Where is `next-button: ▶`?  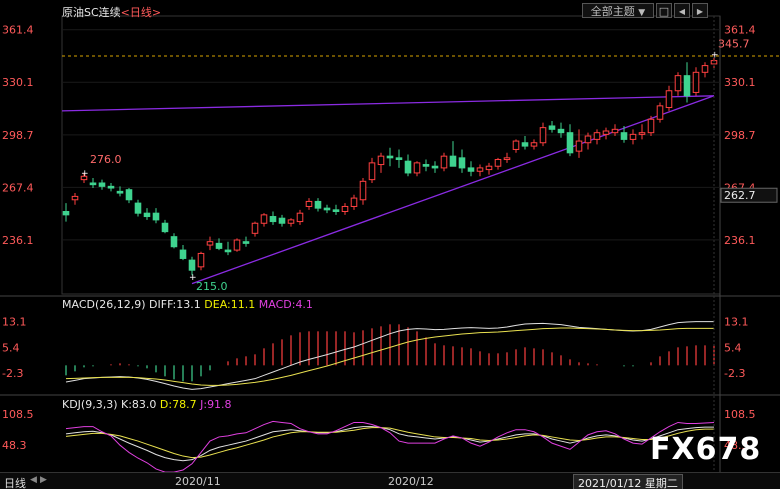 next-button: ▶ is located at coordinates (700, 10).